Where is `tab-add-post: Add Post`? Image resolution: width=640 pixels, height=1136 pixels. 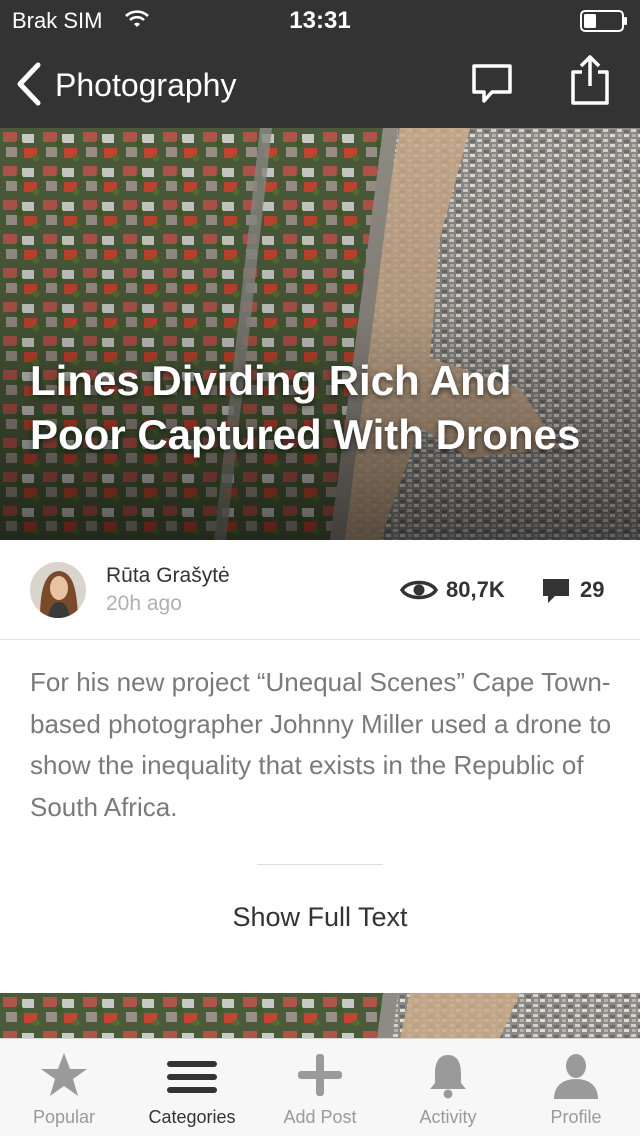 tab-add-post: Add Post is located at coordinates (320, 1087).